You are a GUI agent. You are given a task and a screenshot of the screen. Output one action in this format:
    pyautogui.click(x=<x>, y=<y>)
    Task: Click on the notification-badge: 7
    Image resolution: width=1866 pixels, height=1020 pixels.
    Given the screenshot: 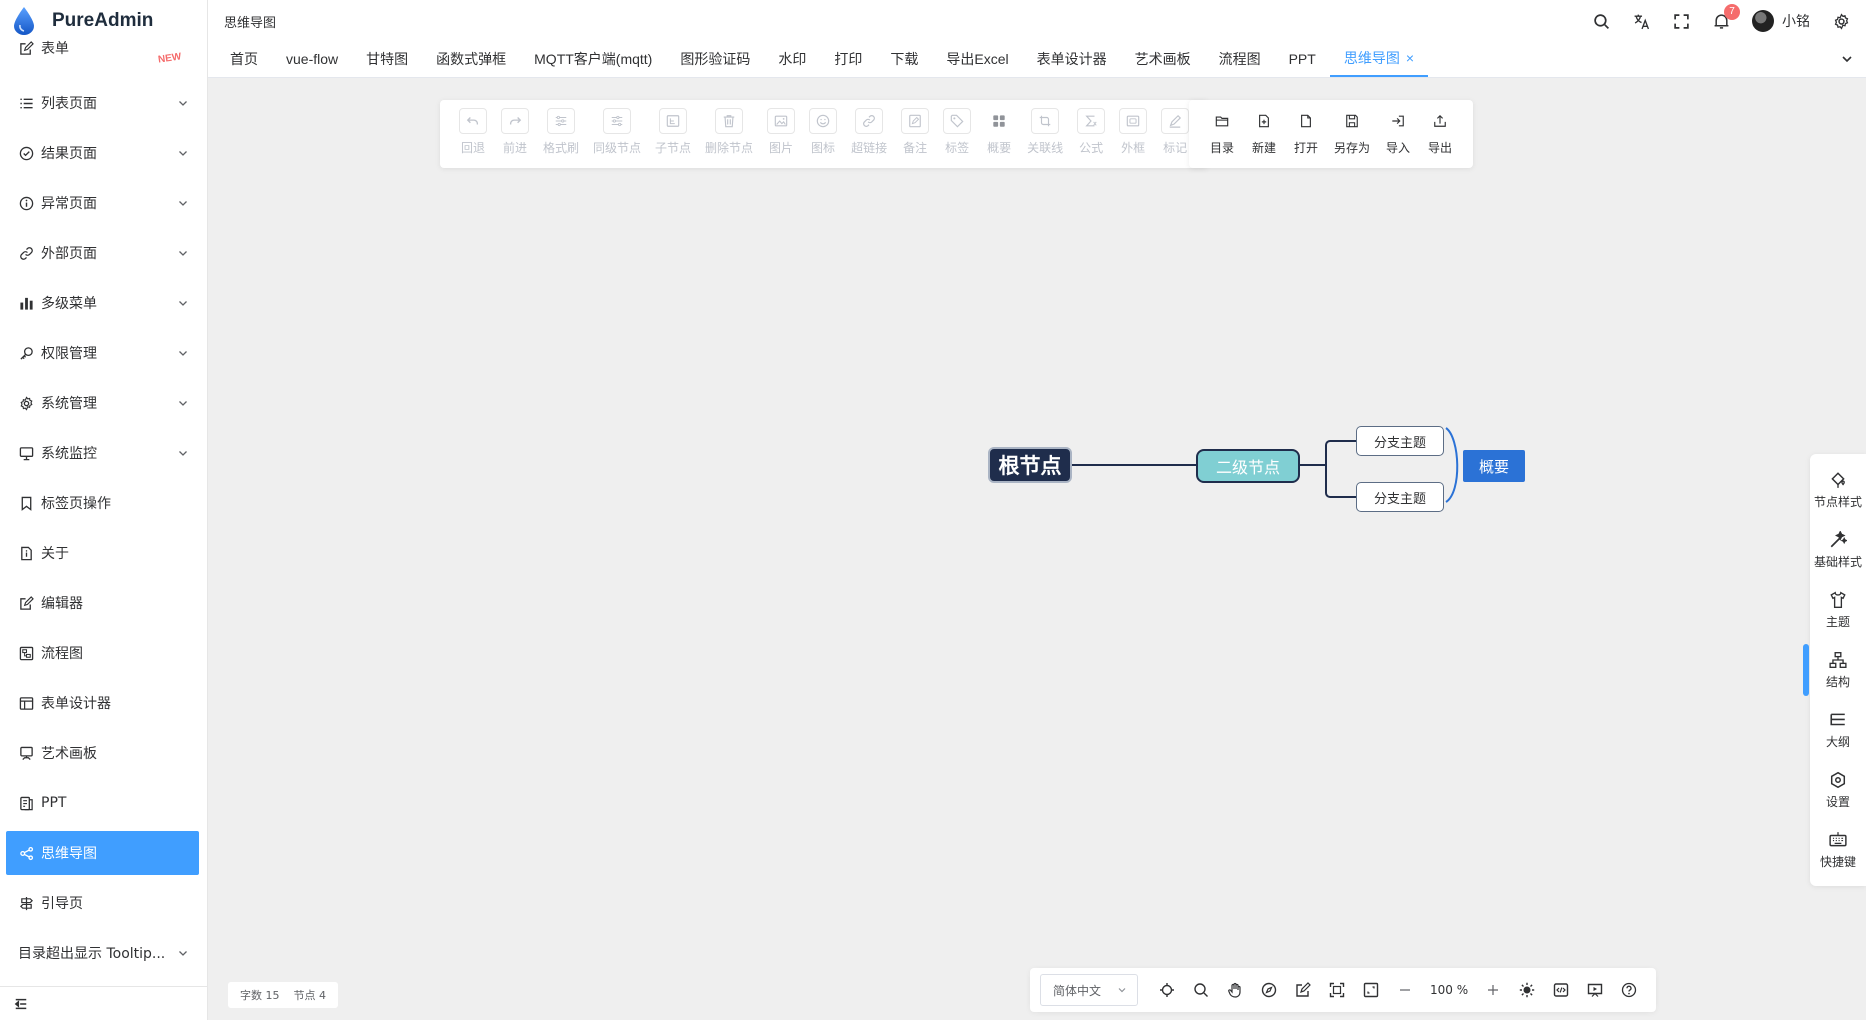 What is the action you would take?
    pyautogui.click(x=1732, y=12)
    